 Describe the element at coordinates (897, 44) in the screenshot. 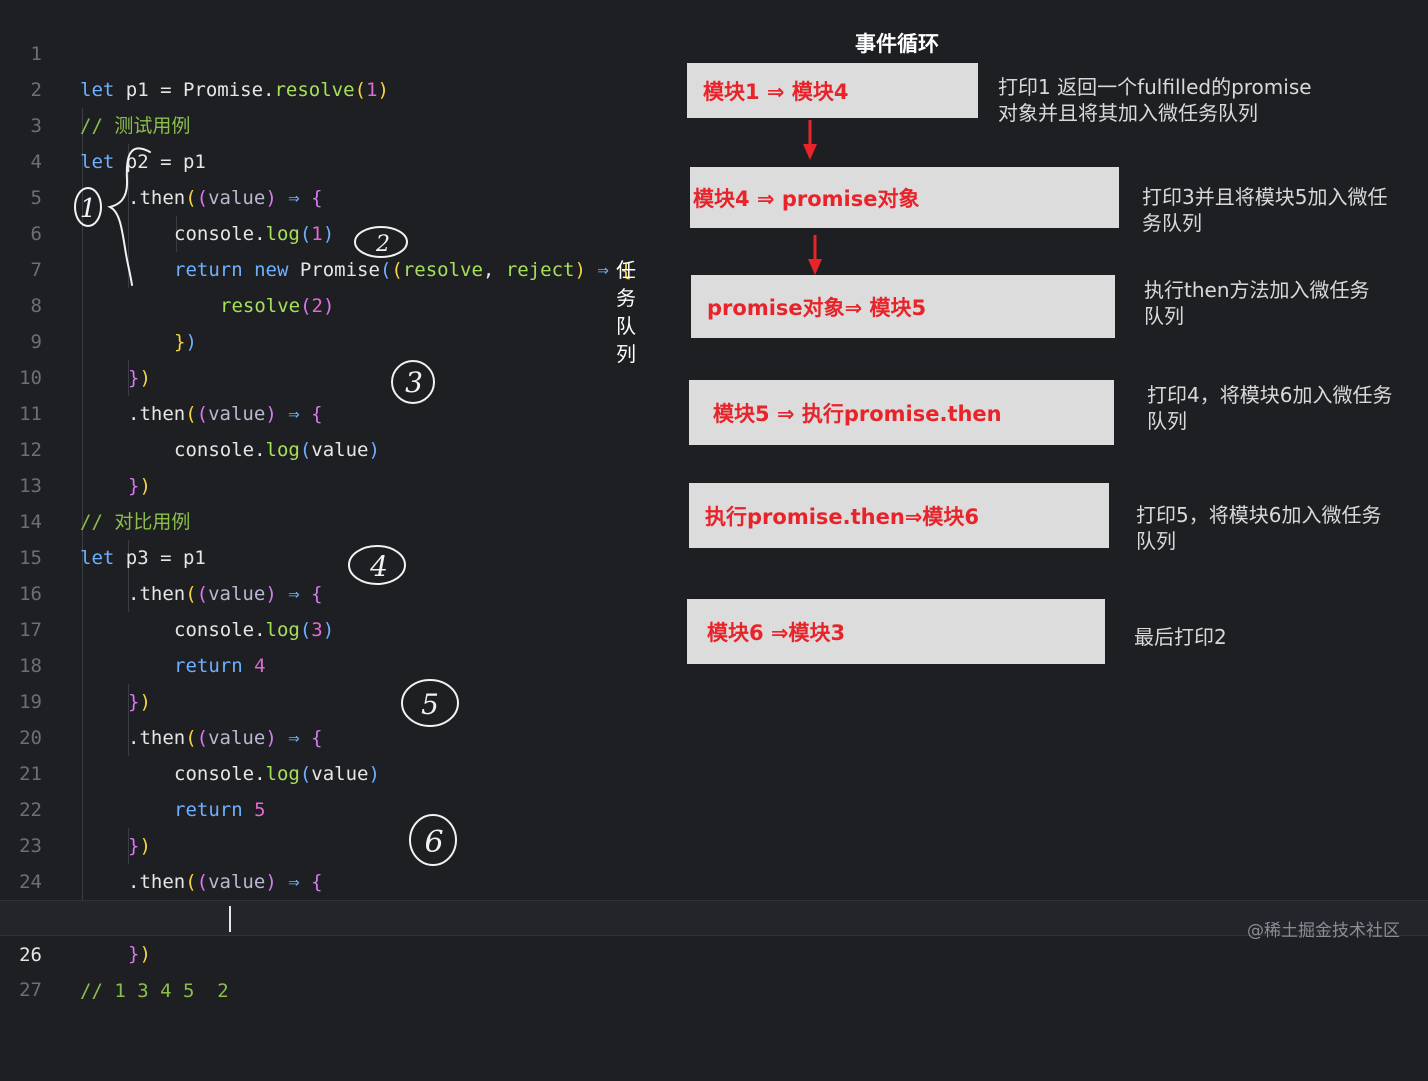

I see `diagram-title: 事件循环` at that location.